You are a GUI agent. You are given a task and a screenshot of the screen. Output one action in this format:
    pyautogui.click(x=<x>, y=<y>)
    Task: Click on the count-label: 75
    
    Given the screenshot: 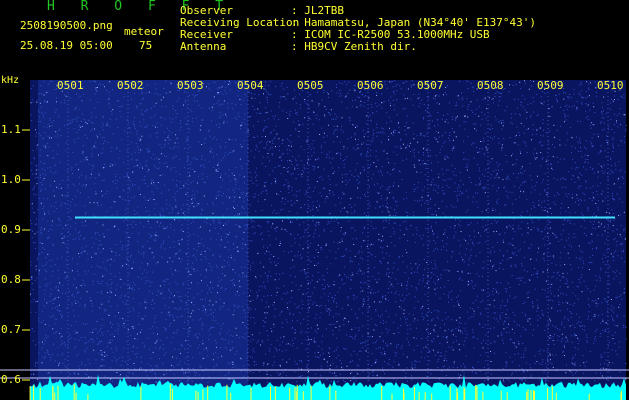 What is the action you would take?
    pyautogui.click(x=146, y=45)
    